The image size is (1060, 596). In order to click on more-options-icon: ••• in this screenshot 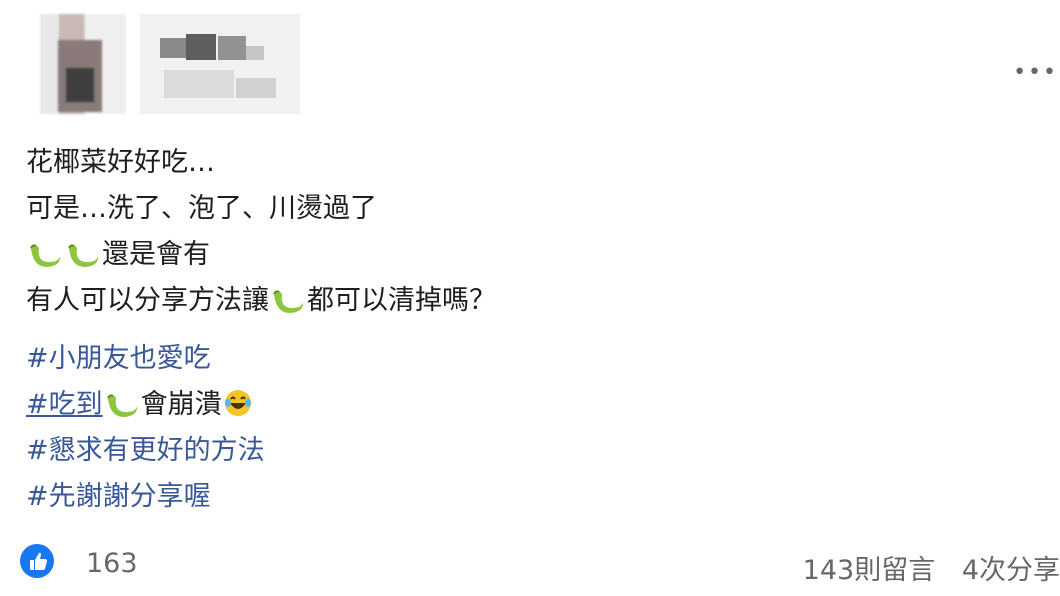, I will do `click(1035, 73)`.